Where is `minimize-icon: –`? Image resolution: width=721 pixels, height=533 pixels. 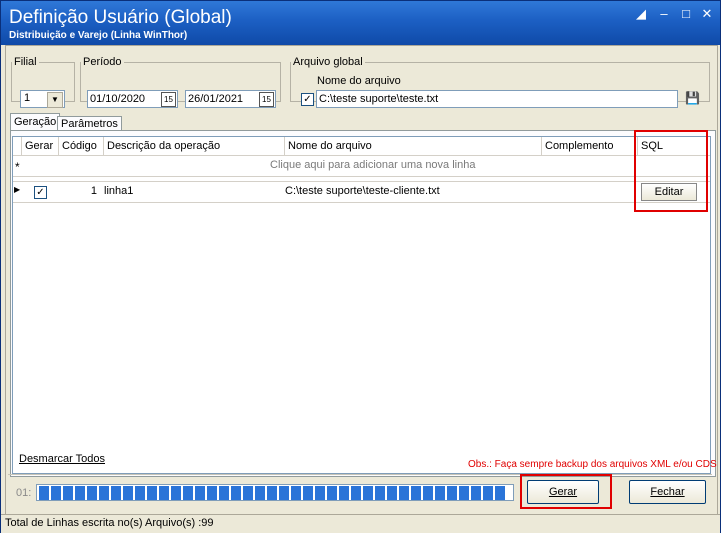
minimize-icon: – is located at coordinates (664, 14).